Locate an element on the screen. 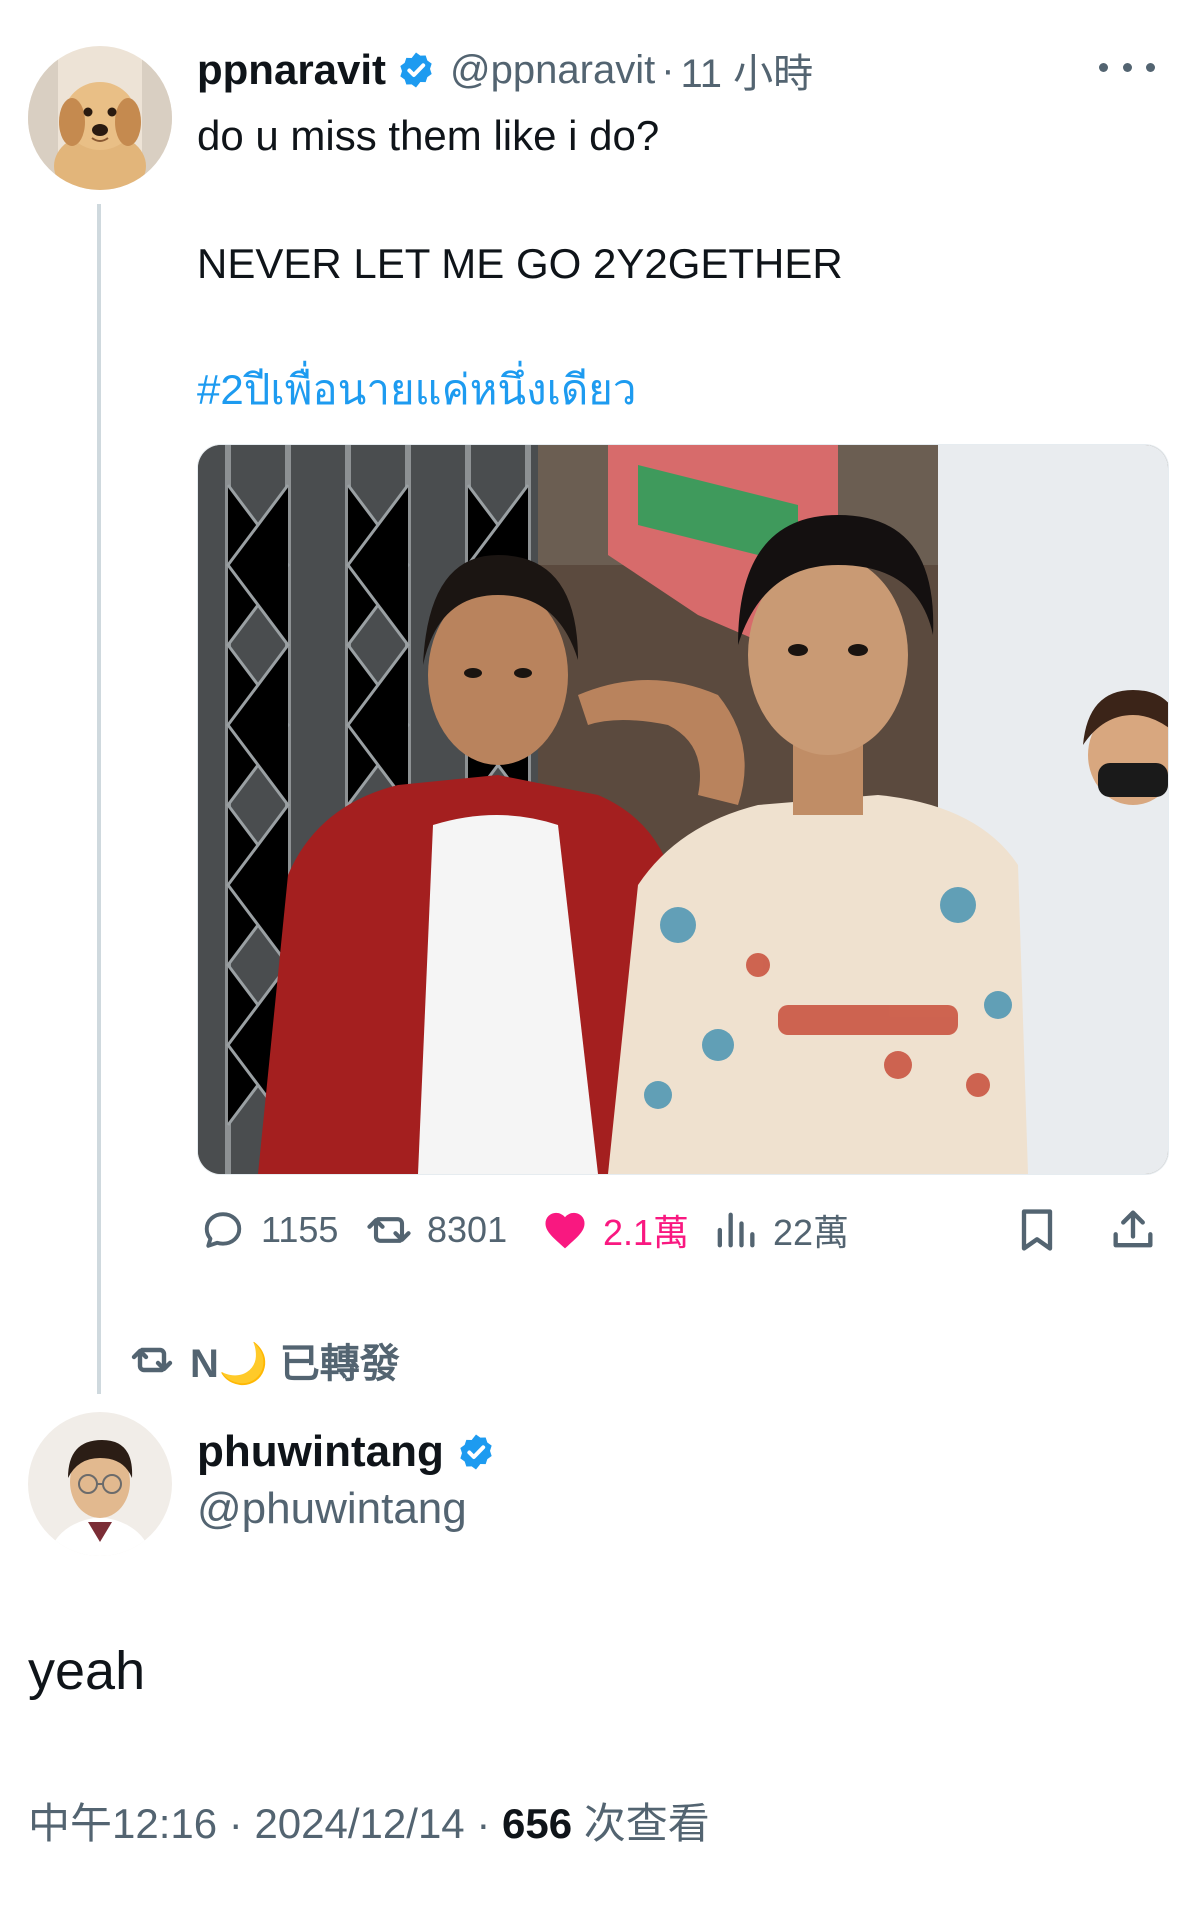  reply-view-label: 次查看 is located at coordinates (646, 1823).